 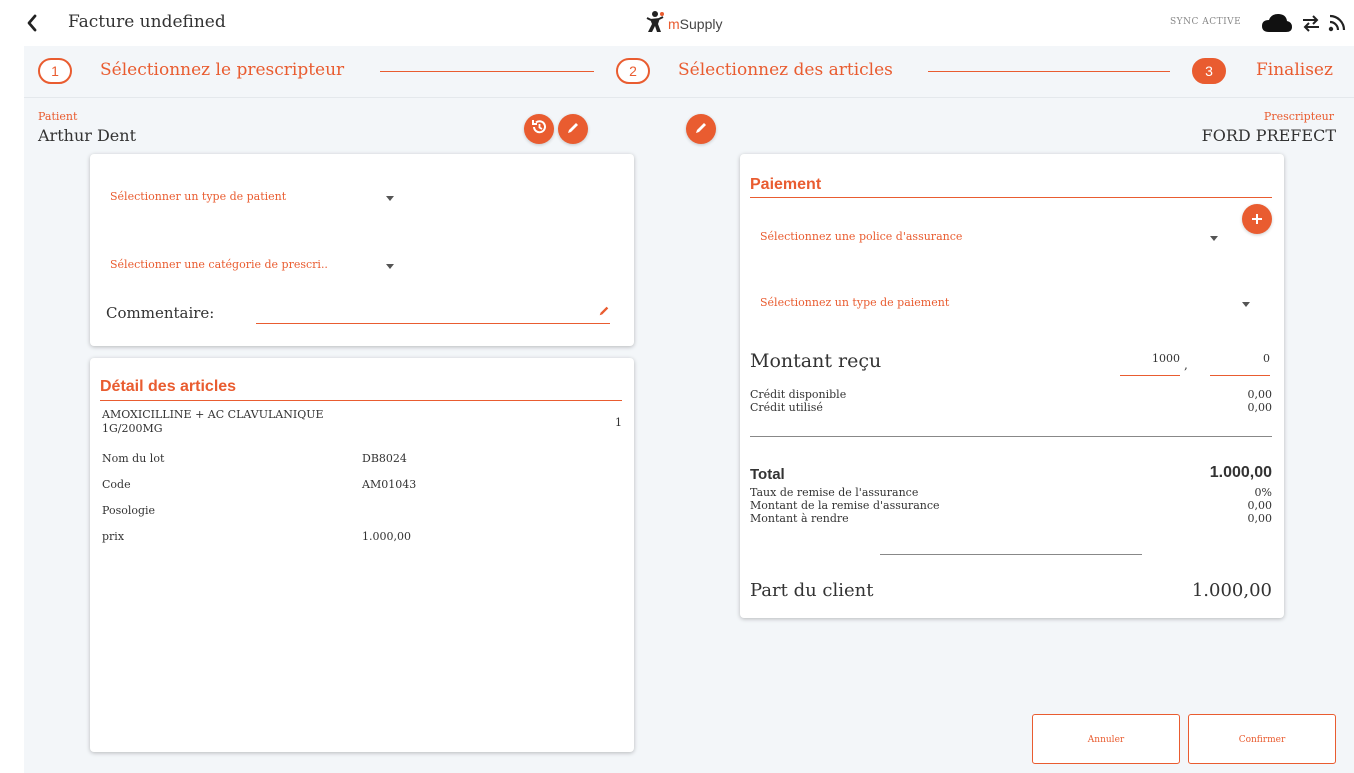 I want to click on code-label: Code, so click(x=116, y=484).